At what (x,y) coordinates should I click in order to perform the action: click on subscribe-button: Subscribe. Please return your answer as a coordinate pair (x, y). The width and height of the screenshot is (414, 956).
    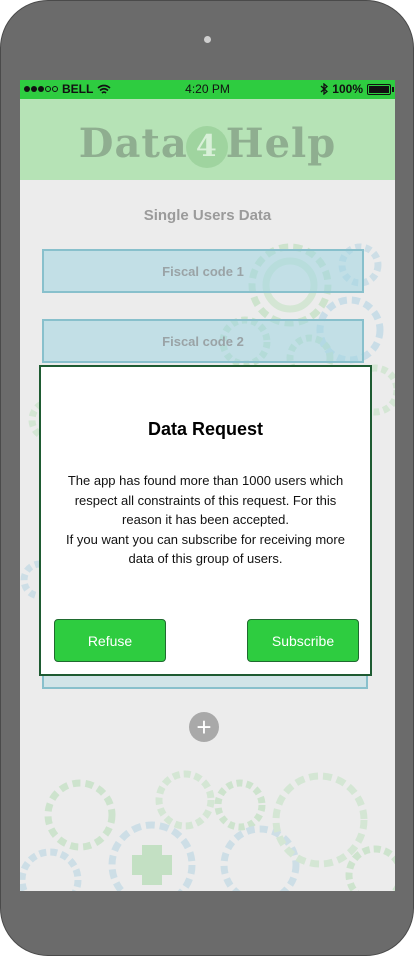
    Looking at the image, I should click on (303, 640).